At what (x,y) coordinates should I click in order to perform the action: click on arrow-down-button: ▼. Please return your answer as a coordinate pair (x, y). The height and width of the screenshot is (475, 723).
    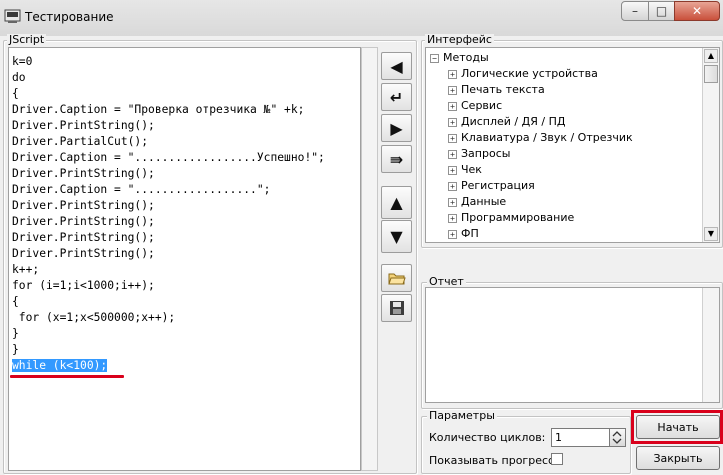
    Looking at the image, I should click on (396, 236).